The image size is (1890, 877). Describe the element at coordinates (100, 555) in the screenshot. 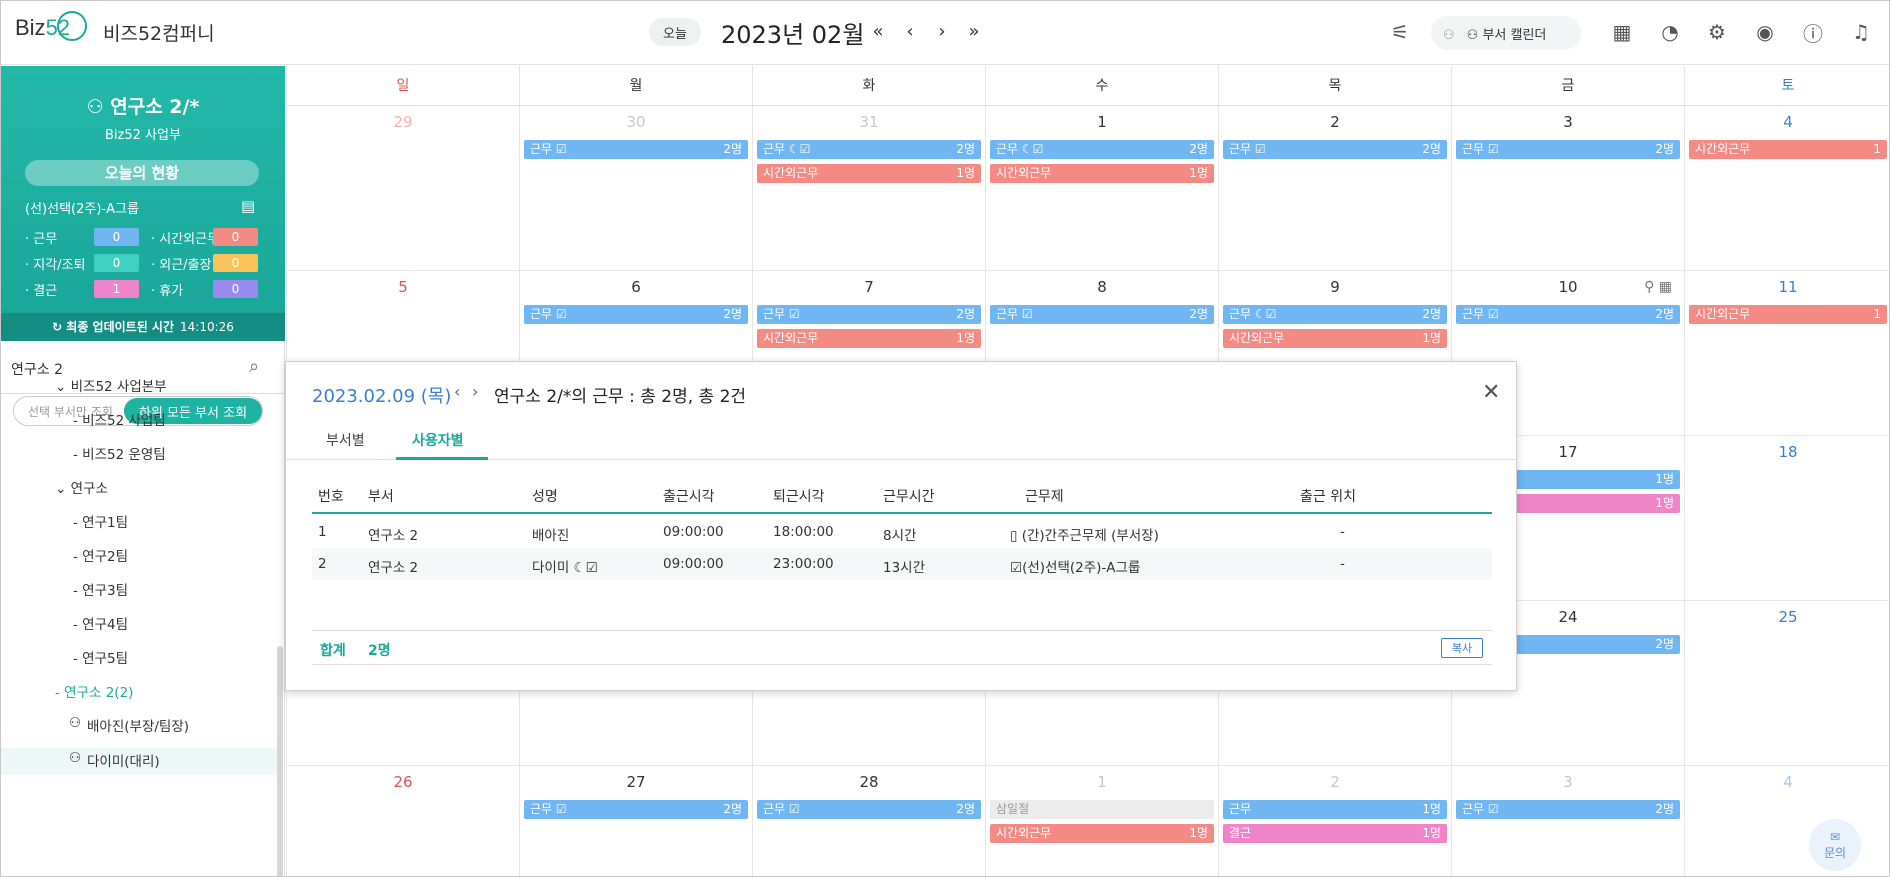

I see `tree-item: - 연구2팀` at that location.